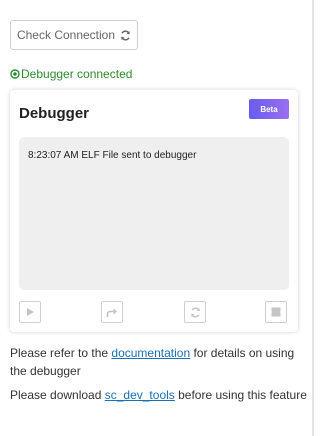 This screenshot has height=436, width=320. I want to click on download-suffix: before using this feature, so click(240, 395).